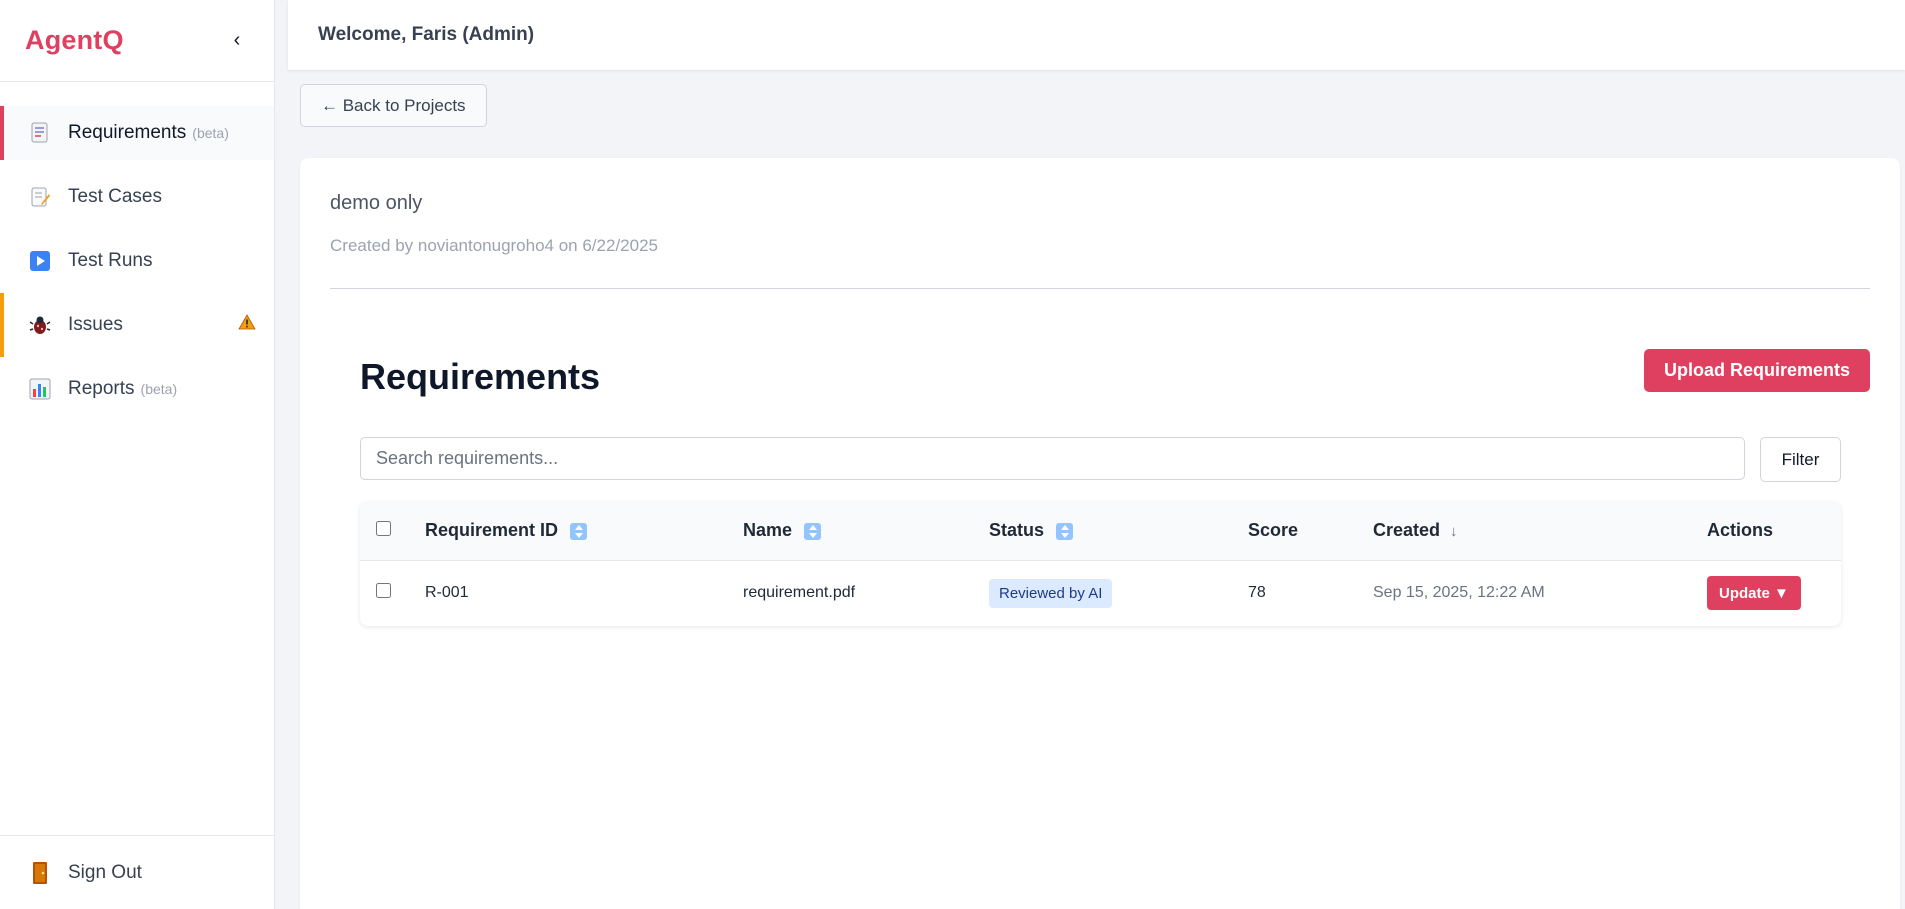 The width and height of the screenshot is (1905, 909). I want to click on column-actions: Actions, so click(1774, 531).